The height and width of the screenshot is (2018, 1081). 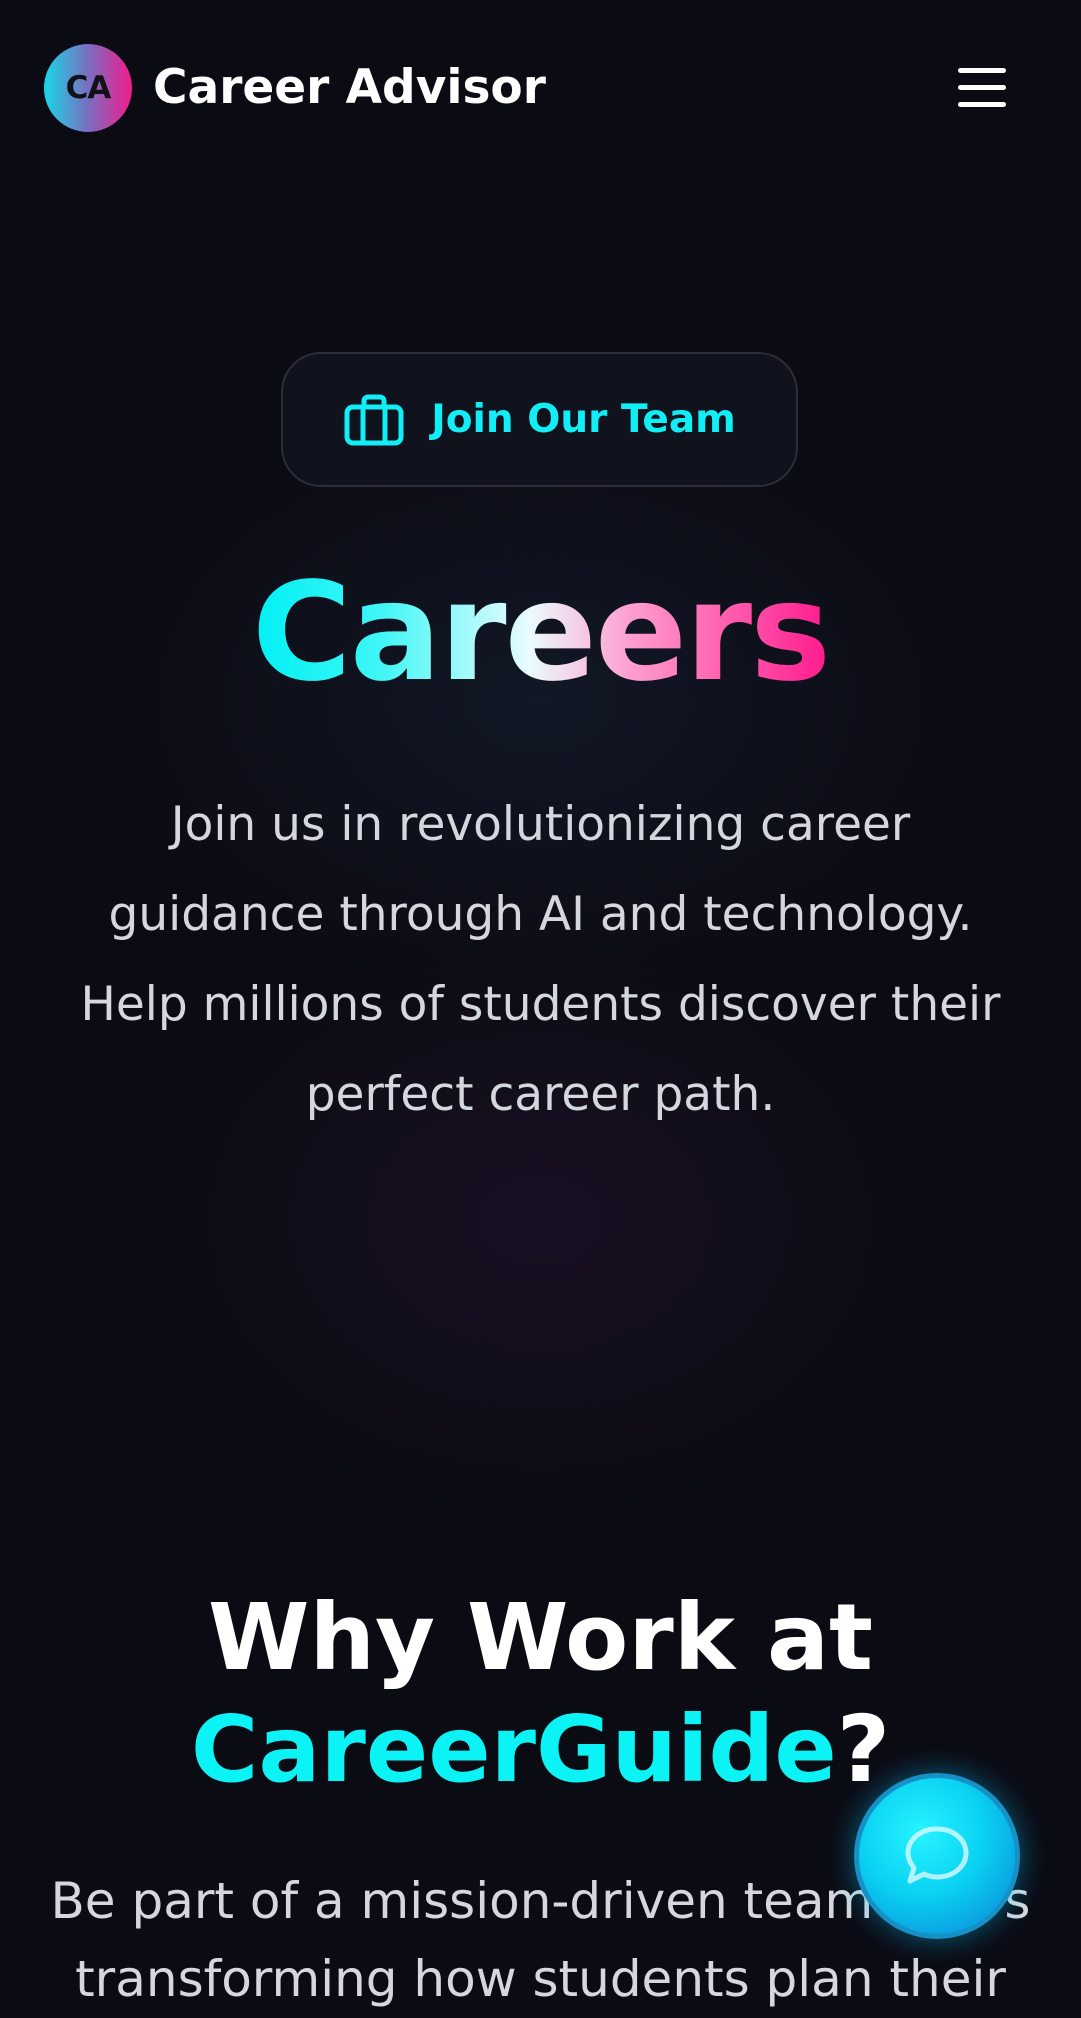 I want to click on logo-initials: CA, so click(x=88, y=88).